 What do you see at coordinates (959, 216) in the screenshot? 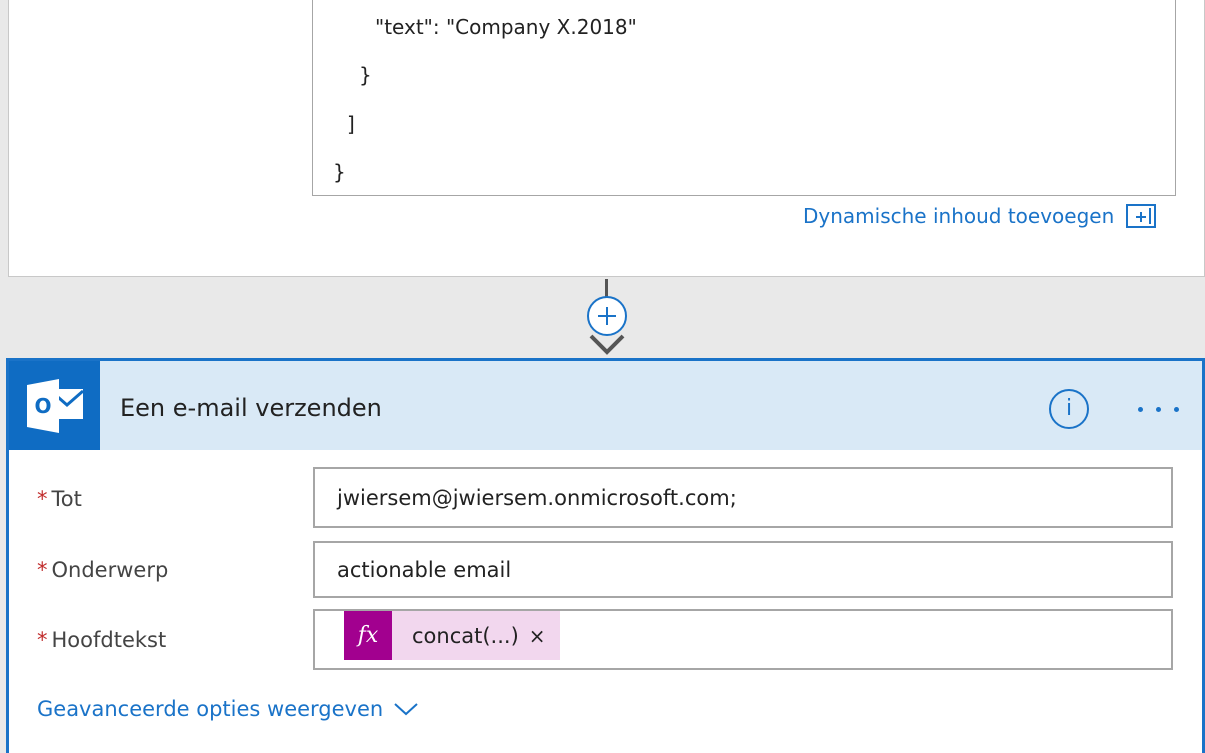
I see `add-dynamic-content-label: Dynamische inhoud toevoegen` at bounding box center [959, 216].